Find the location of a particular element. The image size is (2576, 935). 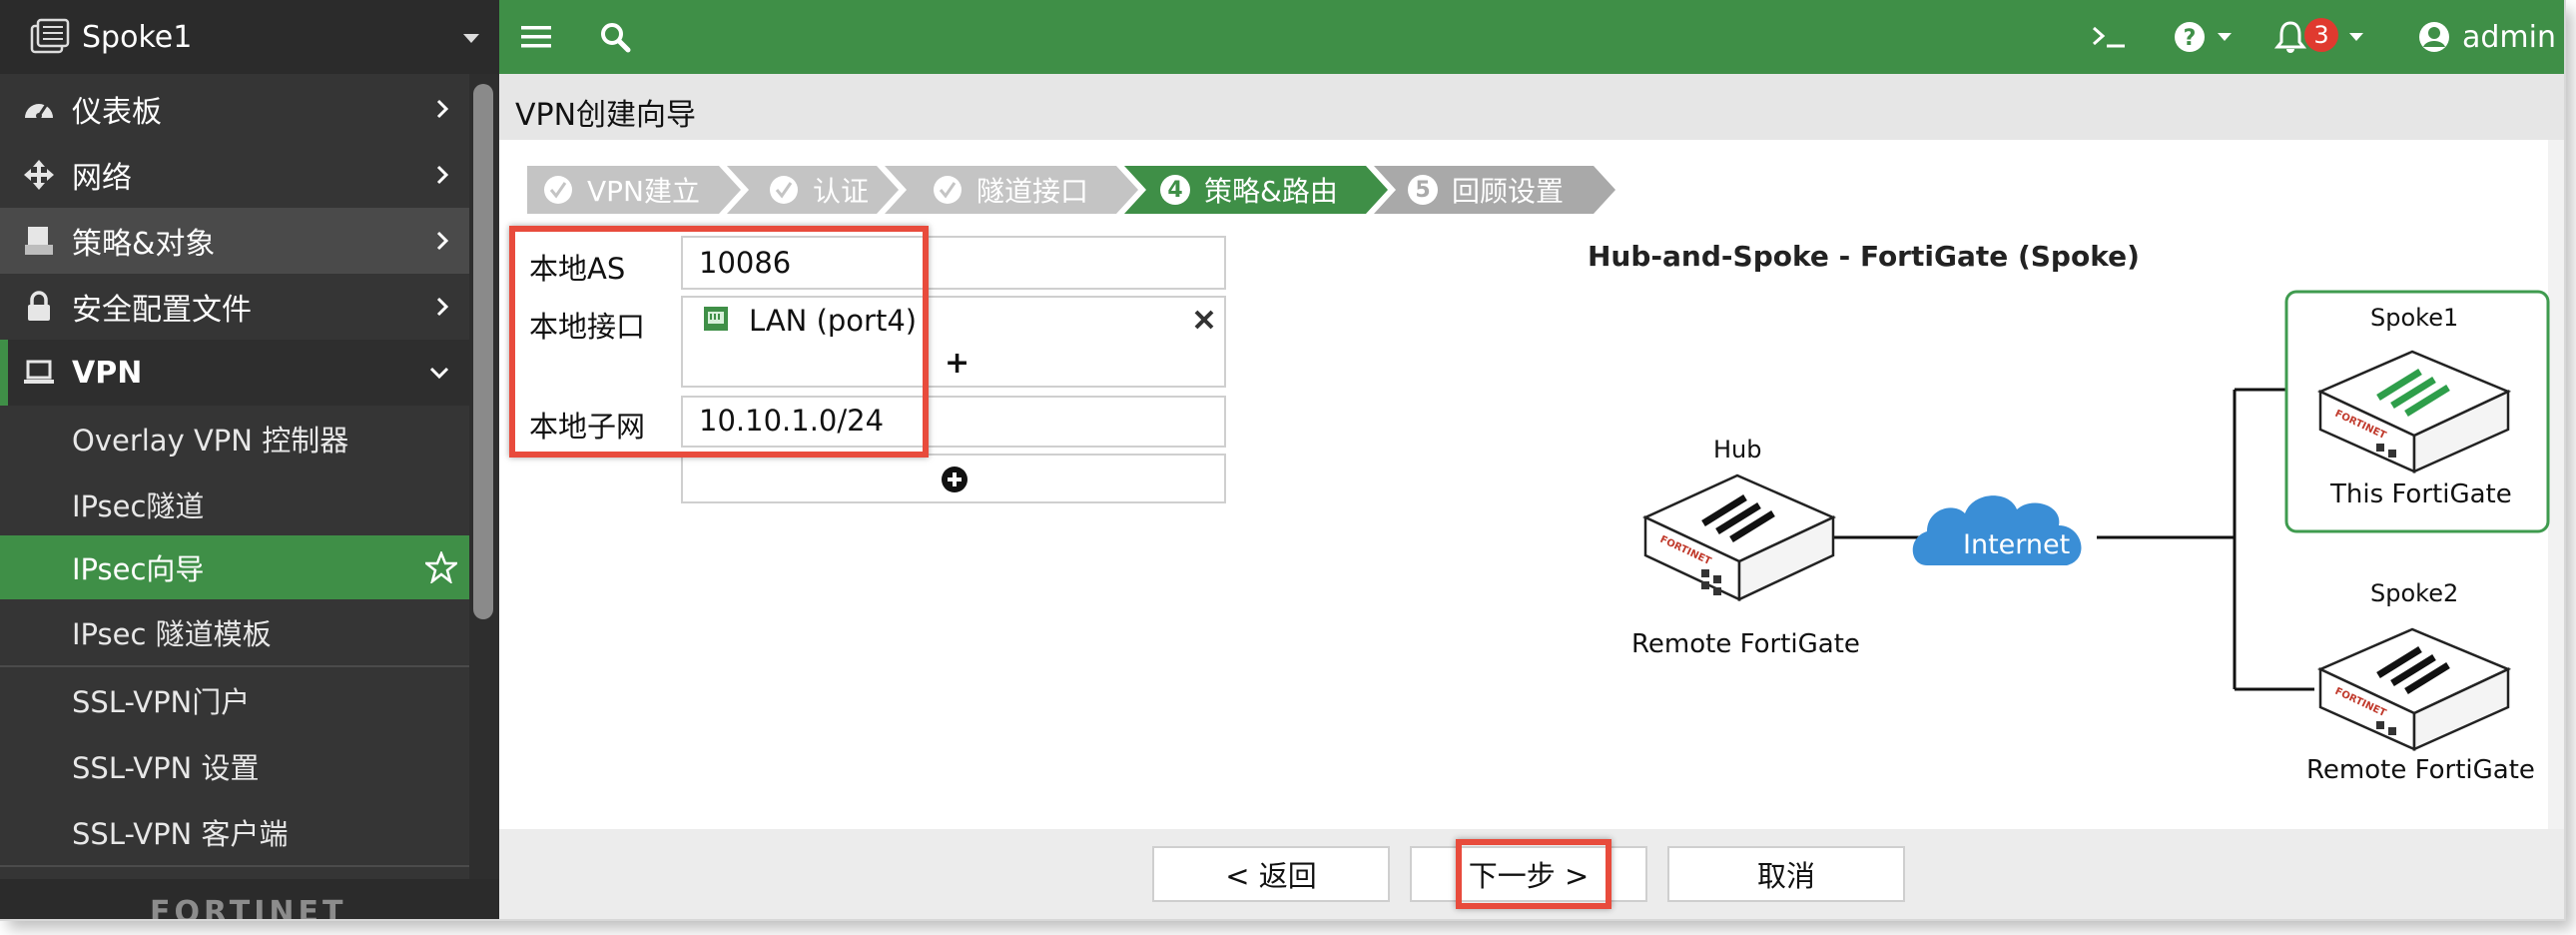

internet-label: Internet is located at coordinates (2017, 544).